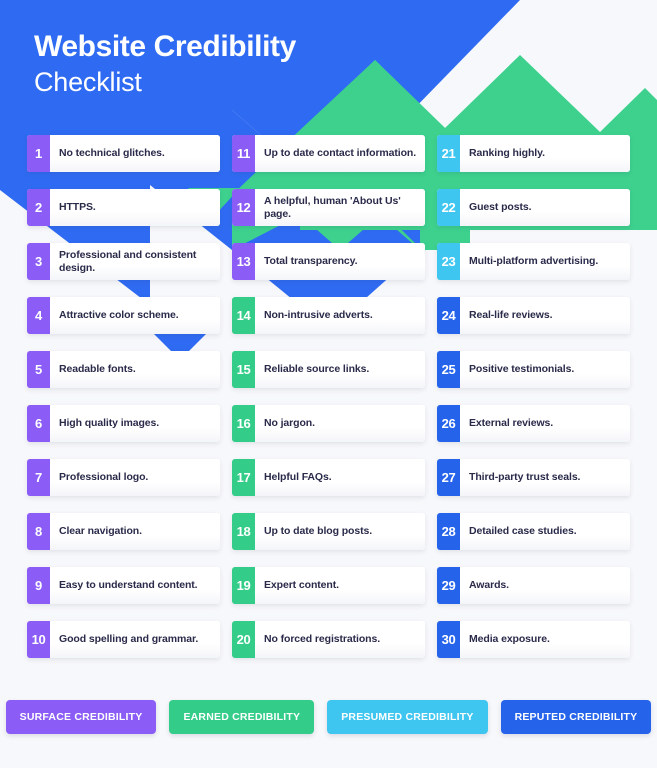  Describe the element at coordinates (340, 585) in the screenshot. I see `checklist-item-body: Expert content.` at that location.